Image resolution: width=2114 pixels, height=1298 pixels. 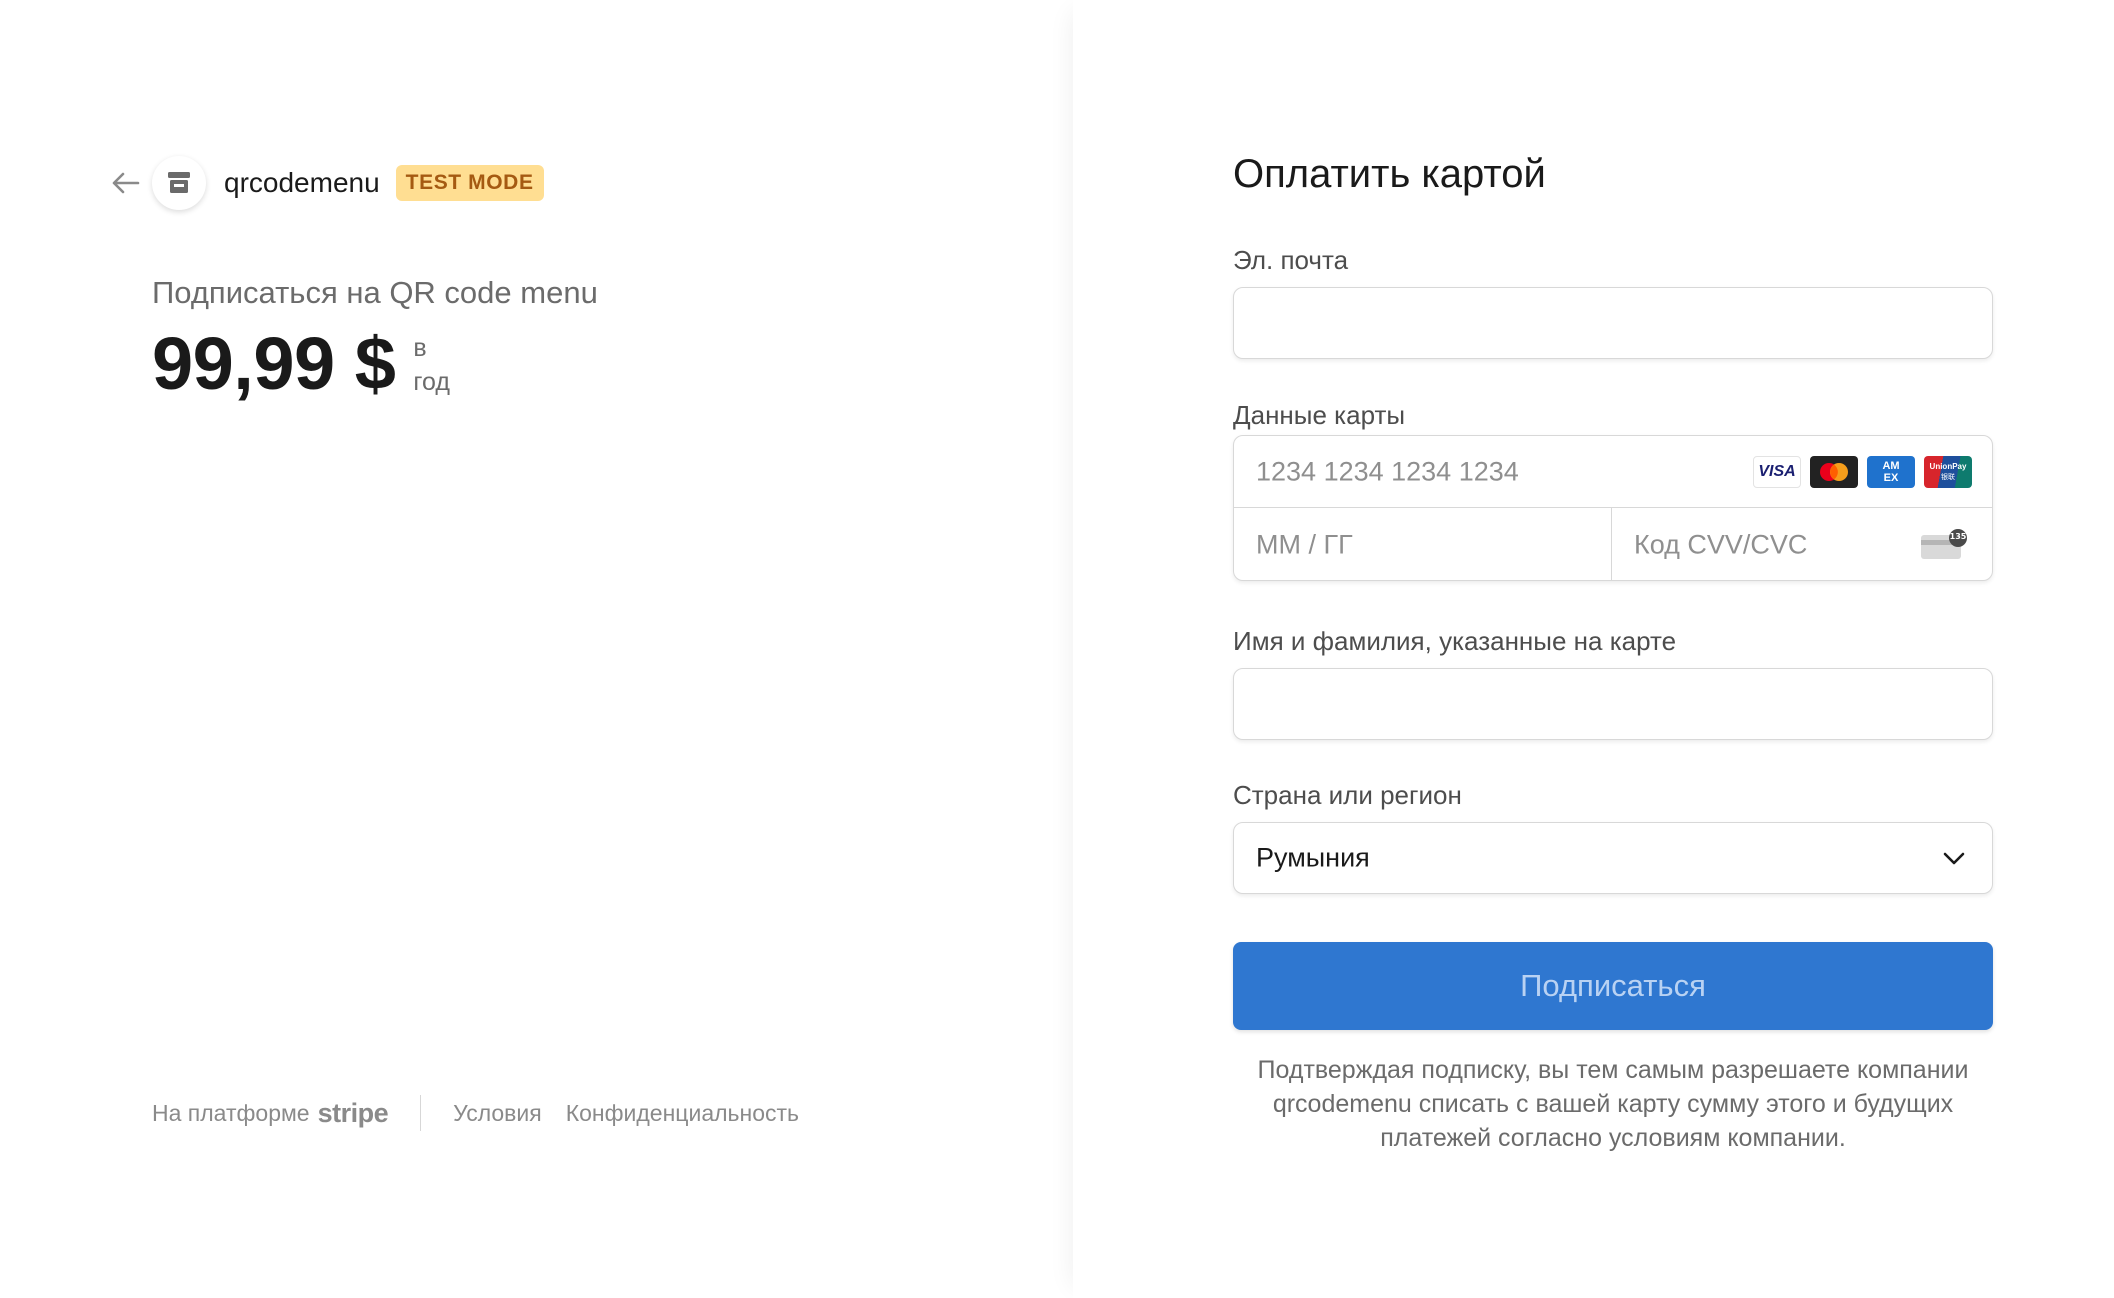 I want to click on price-amount: 99,99 $, so click(x=274, y=363).